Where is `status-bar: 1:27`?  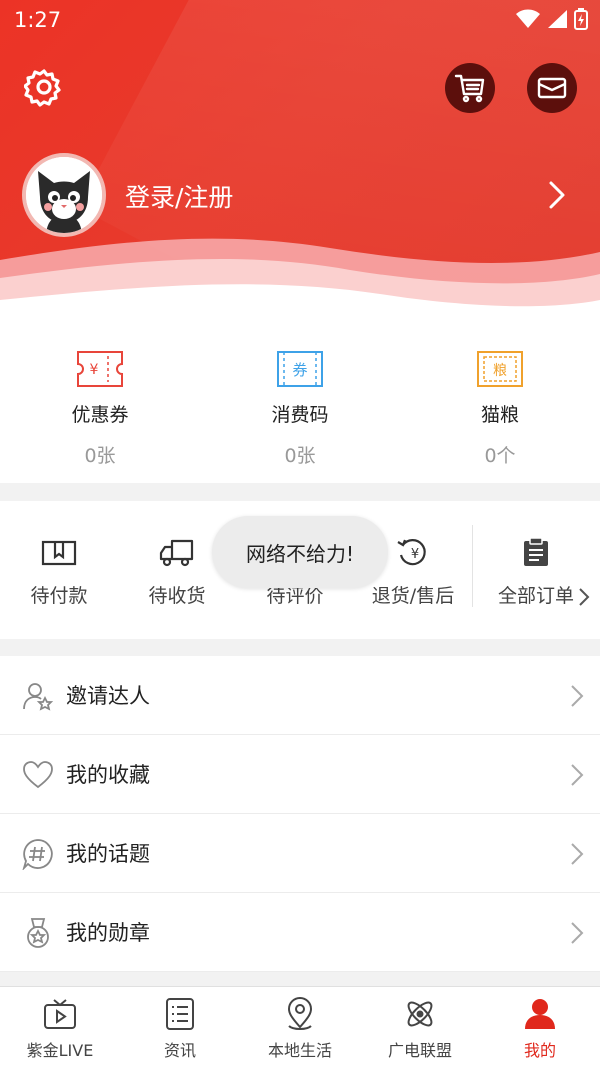
status-bar: 1:27 is located at coordinates (300, 21).